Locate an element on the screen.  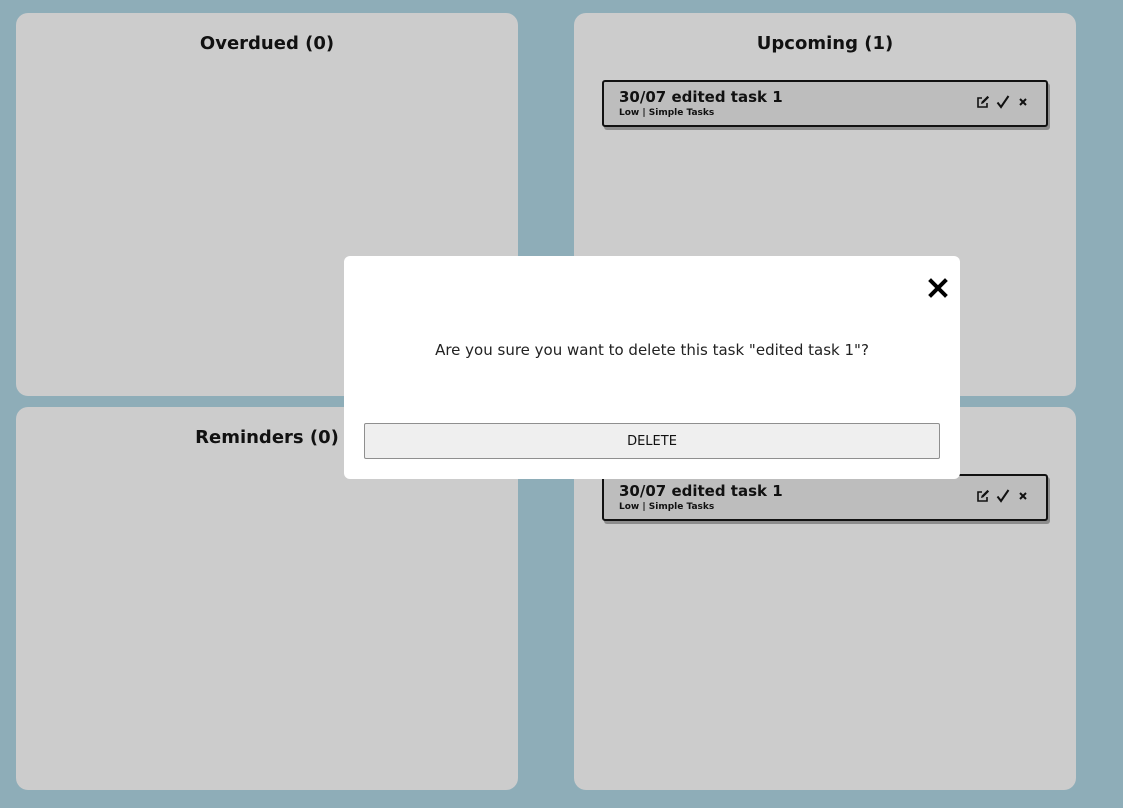
overdue-panel-title: Overdued (0) is located at coordinates (267, 43).